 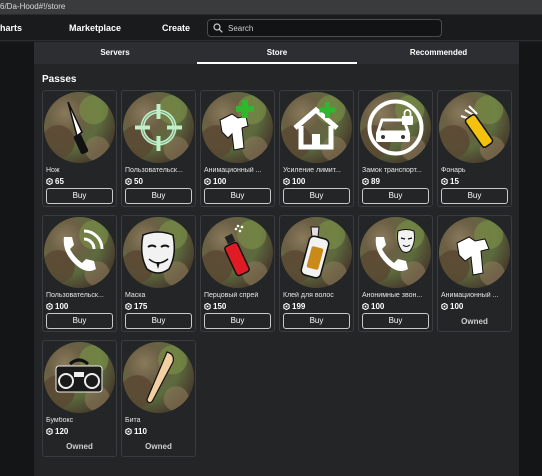 I want to click on animation-icon, so click(x=473, y=256).